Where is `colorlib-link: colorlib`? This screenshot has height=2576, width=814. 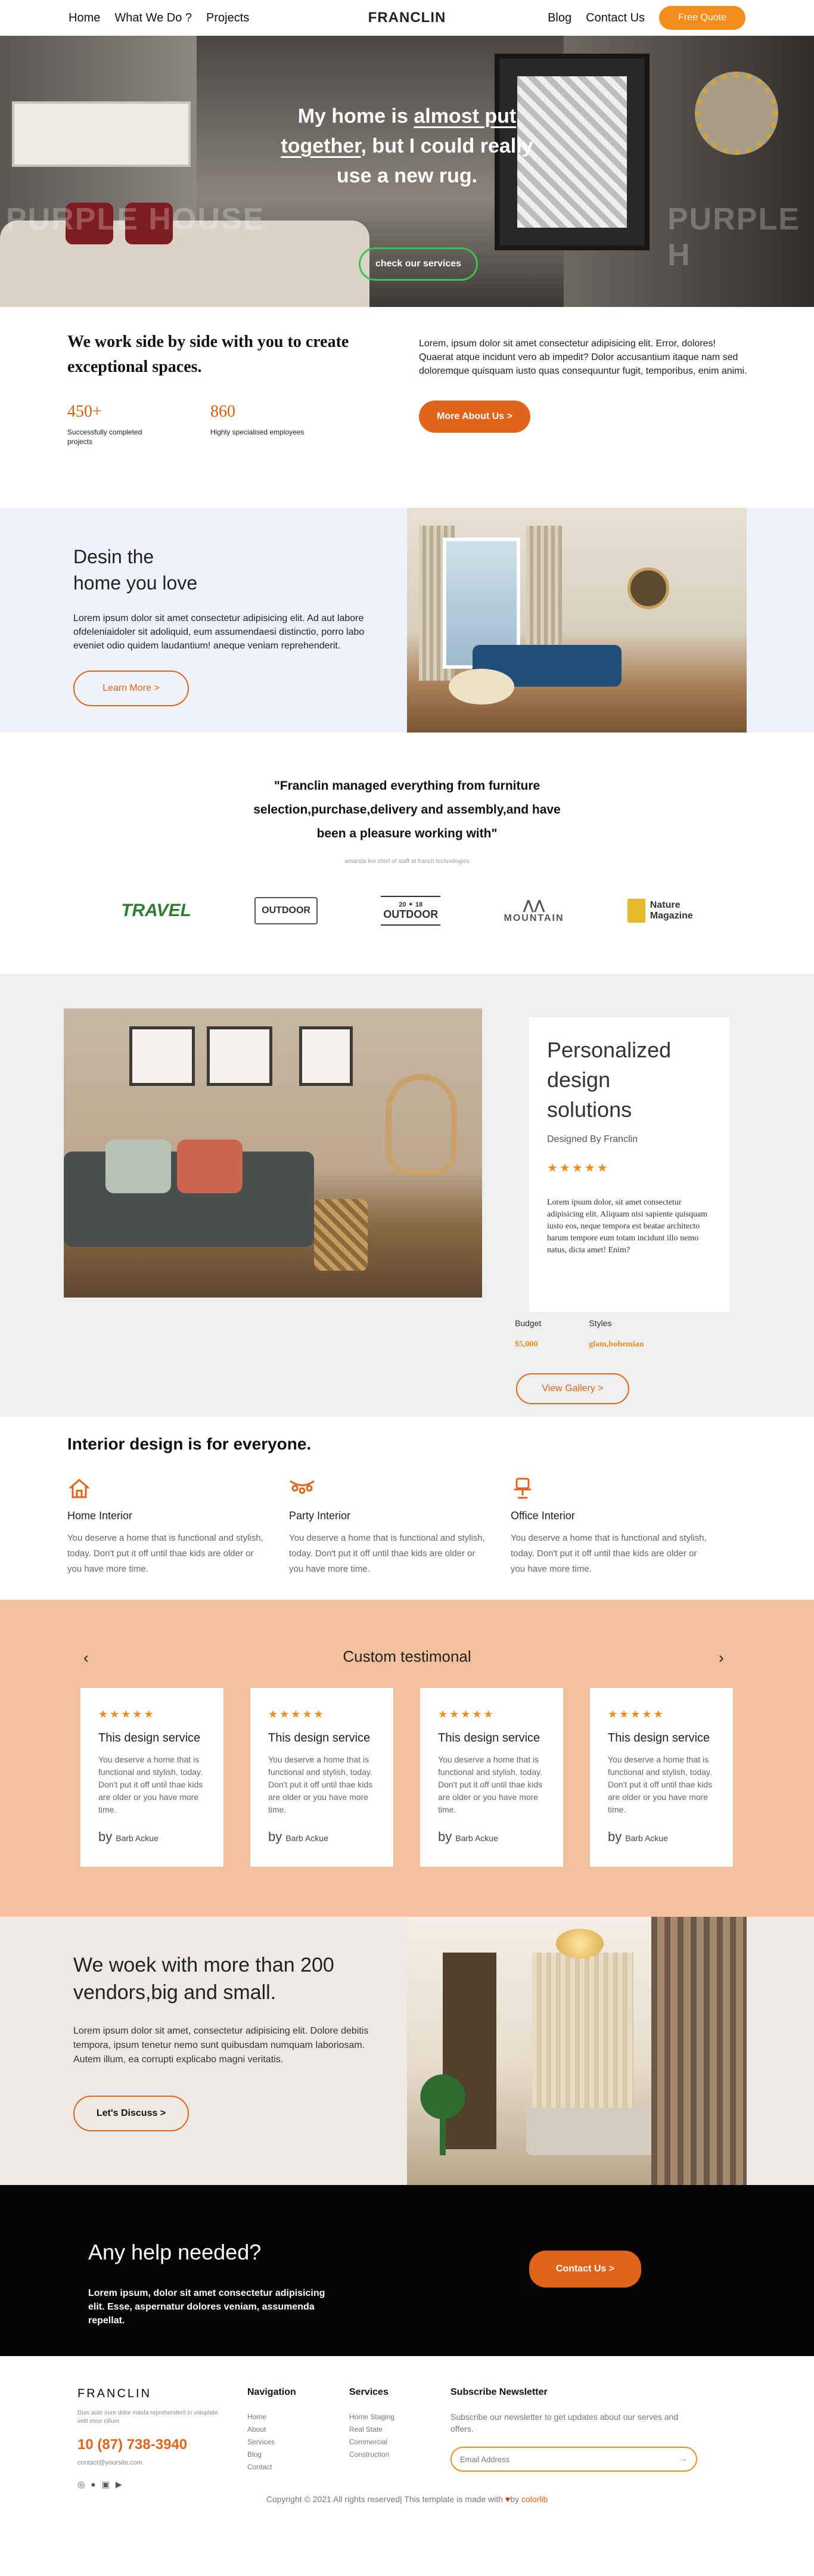
colorlib-link: colorlib is located at coordinates (534, 2499).